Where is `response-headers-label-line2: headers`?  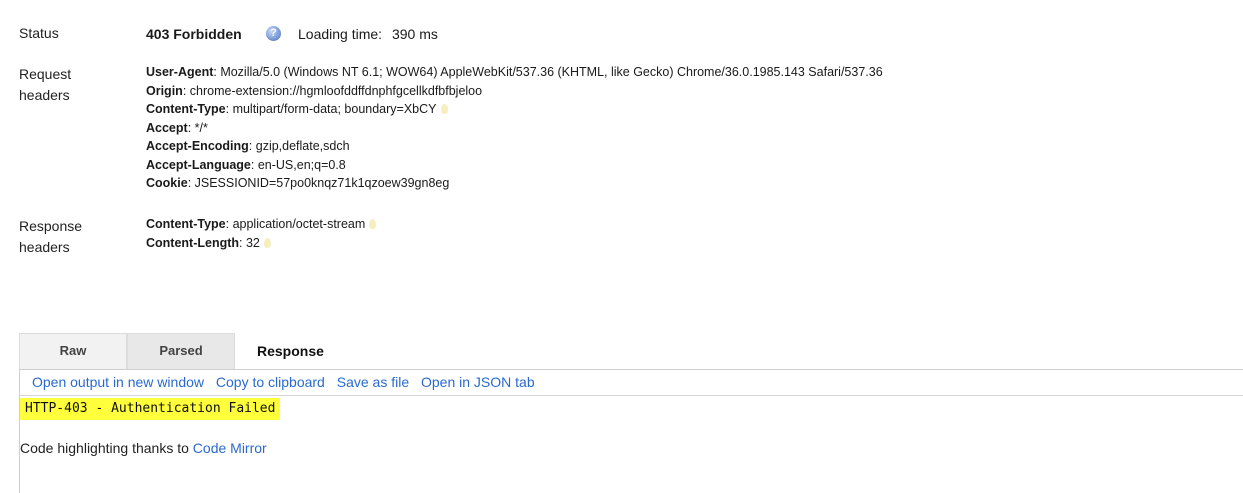
response-headers-label-line2: headers is located at coordinates (44, 247).